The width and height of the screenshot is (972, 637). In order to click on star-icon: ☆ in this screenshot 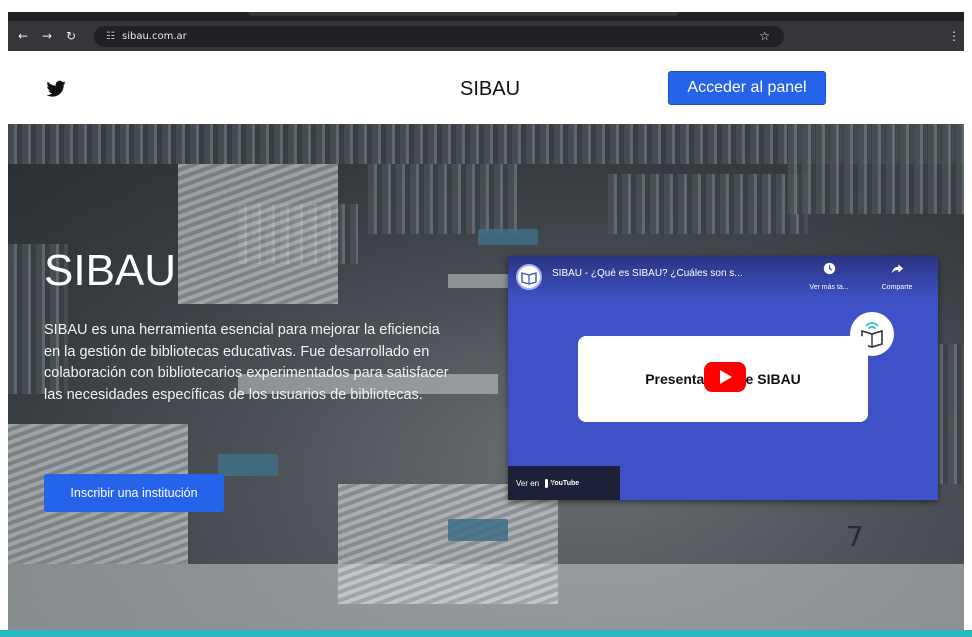, I will do `click(764, 36)`.